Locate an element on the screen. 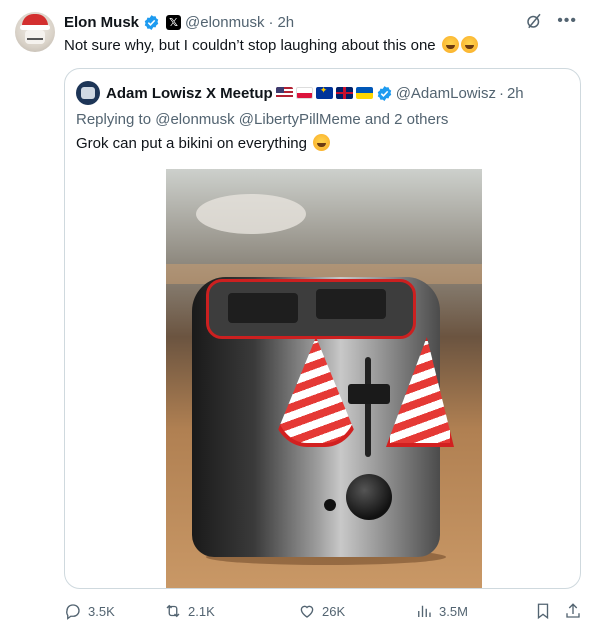  heart-icon is located at coordinates (307, 611).